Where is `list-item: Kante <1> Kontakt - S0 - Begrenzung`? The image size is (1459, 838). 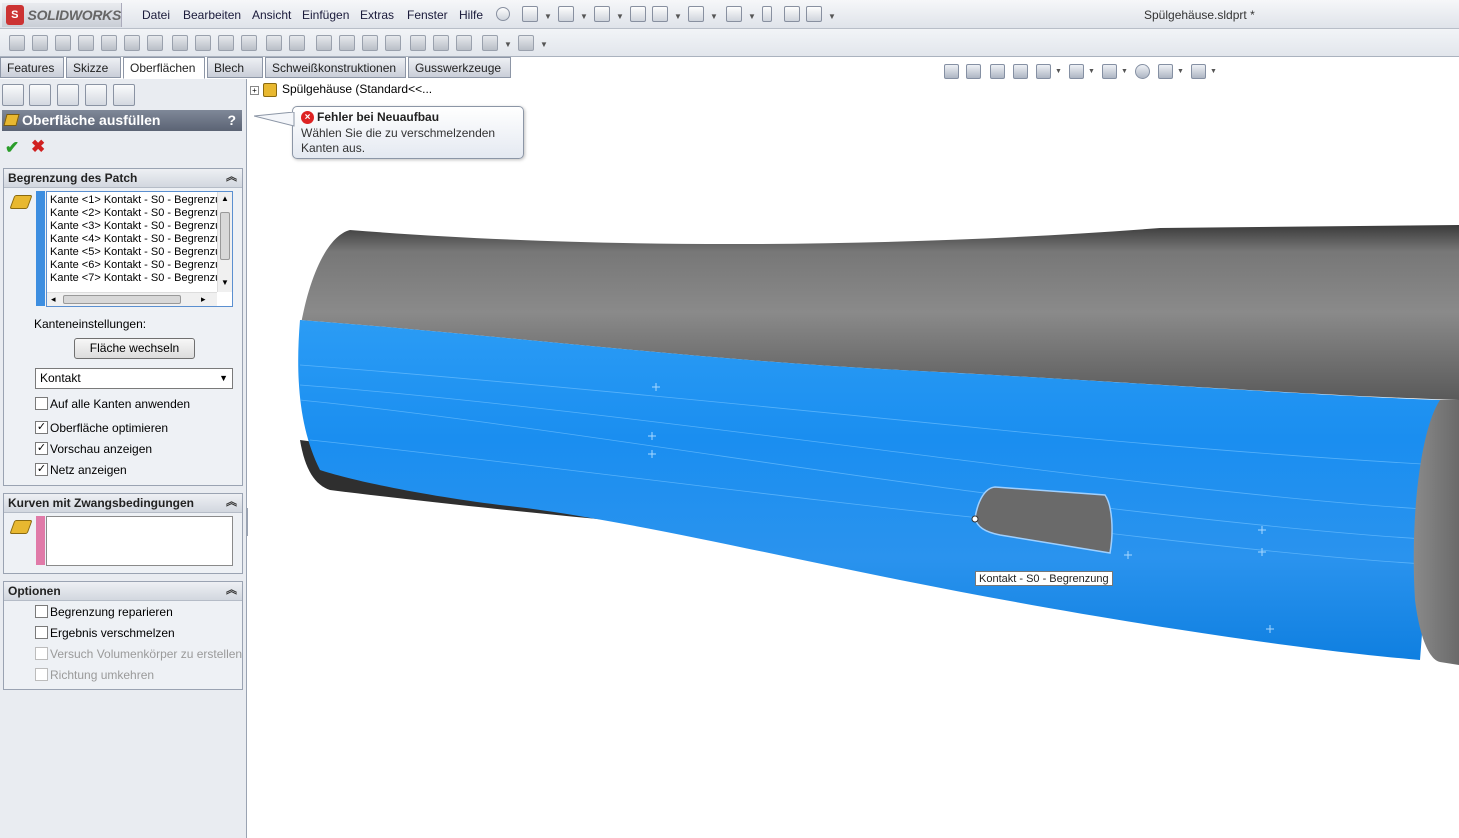
list-item: Kante <1> Kontakt - S0 - Begrenzung is located at coordinates (132, 200).